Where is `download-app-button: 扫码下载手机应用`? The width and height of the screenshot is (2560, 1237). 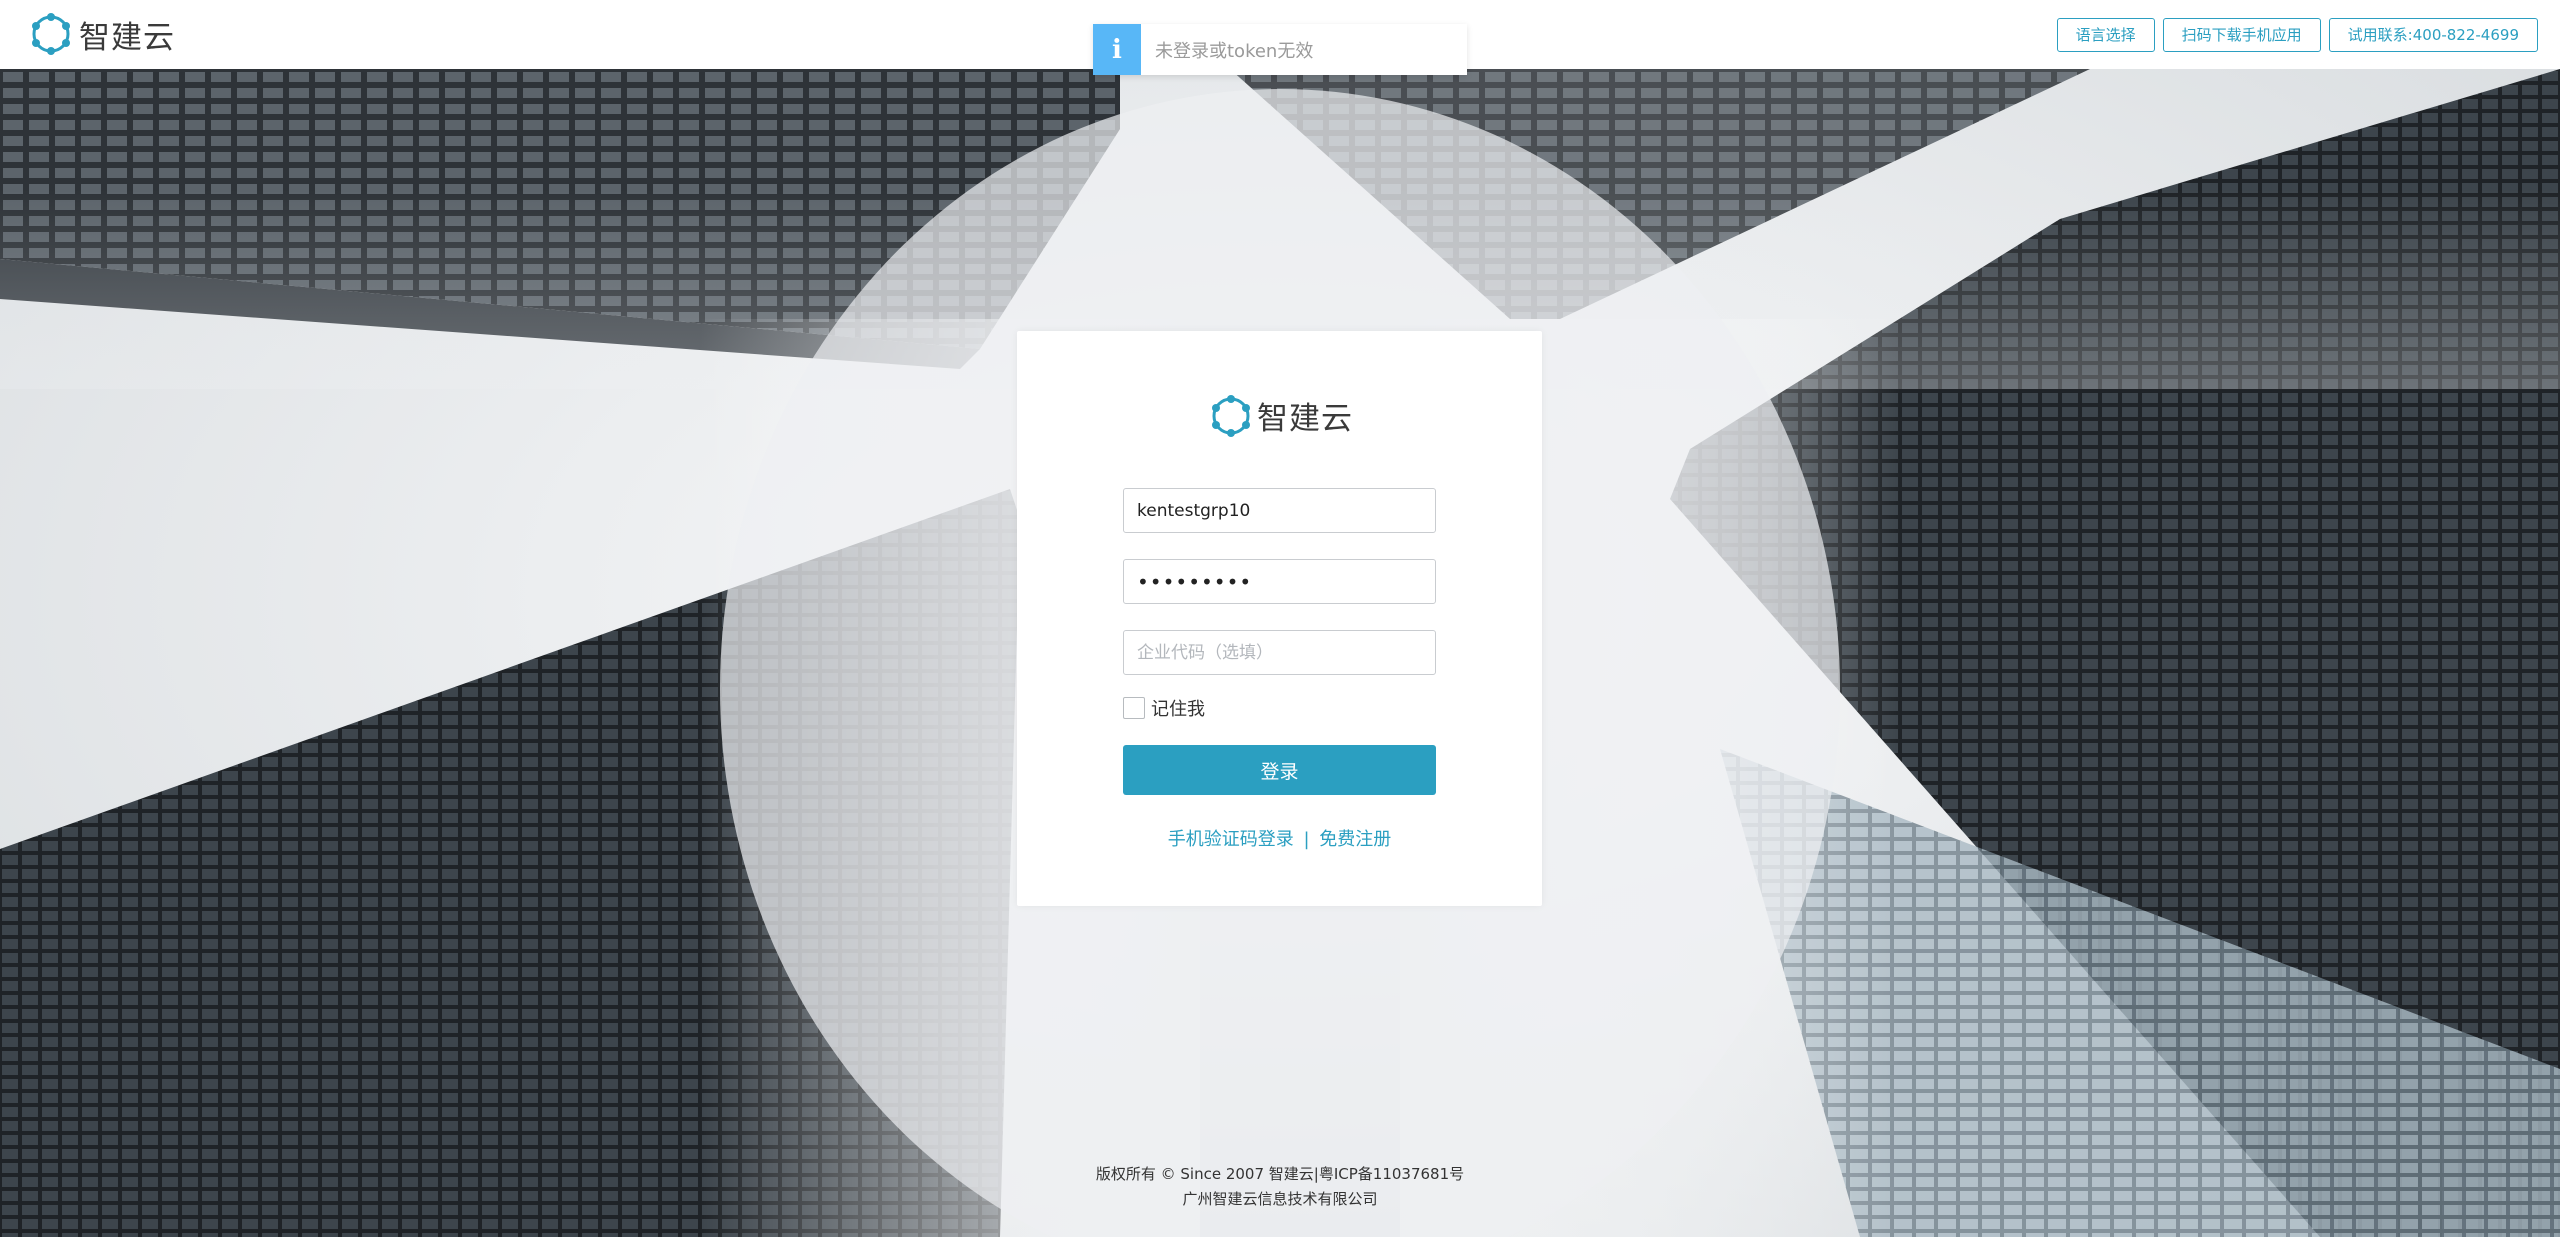 download-app-button: 扫码下载手机应用 is located at coordinates (2241, 35).